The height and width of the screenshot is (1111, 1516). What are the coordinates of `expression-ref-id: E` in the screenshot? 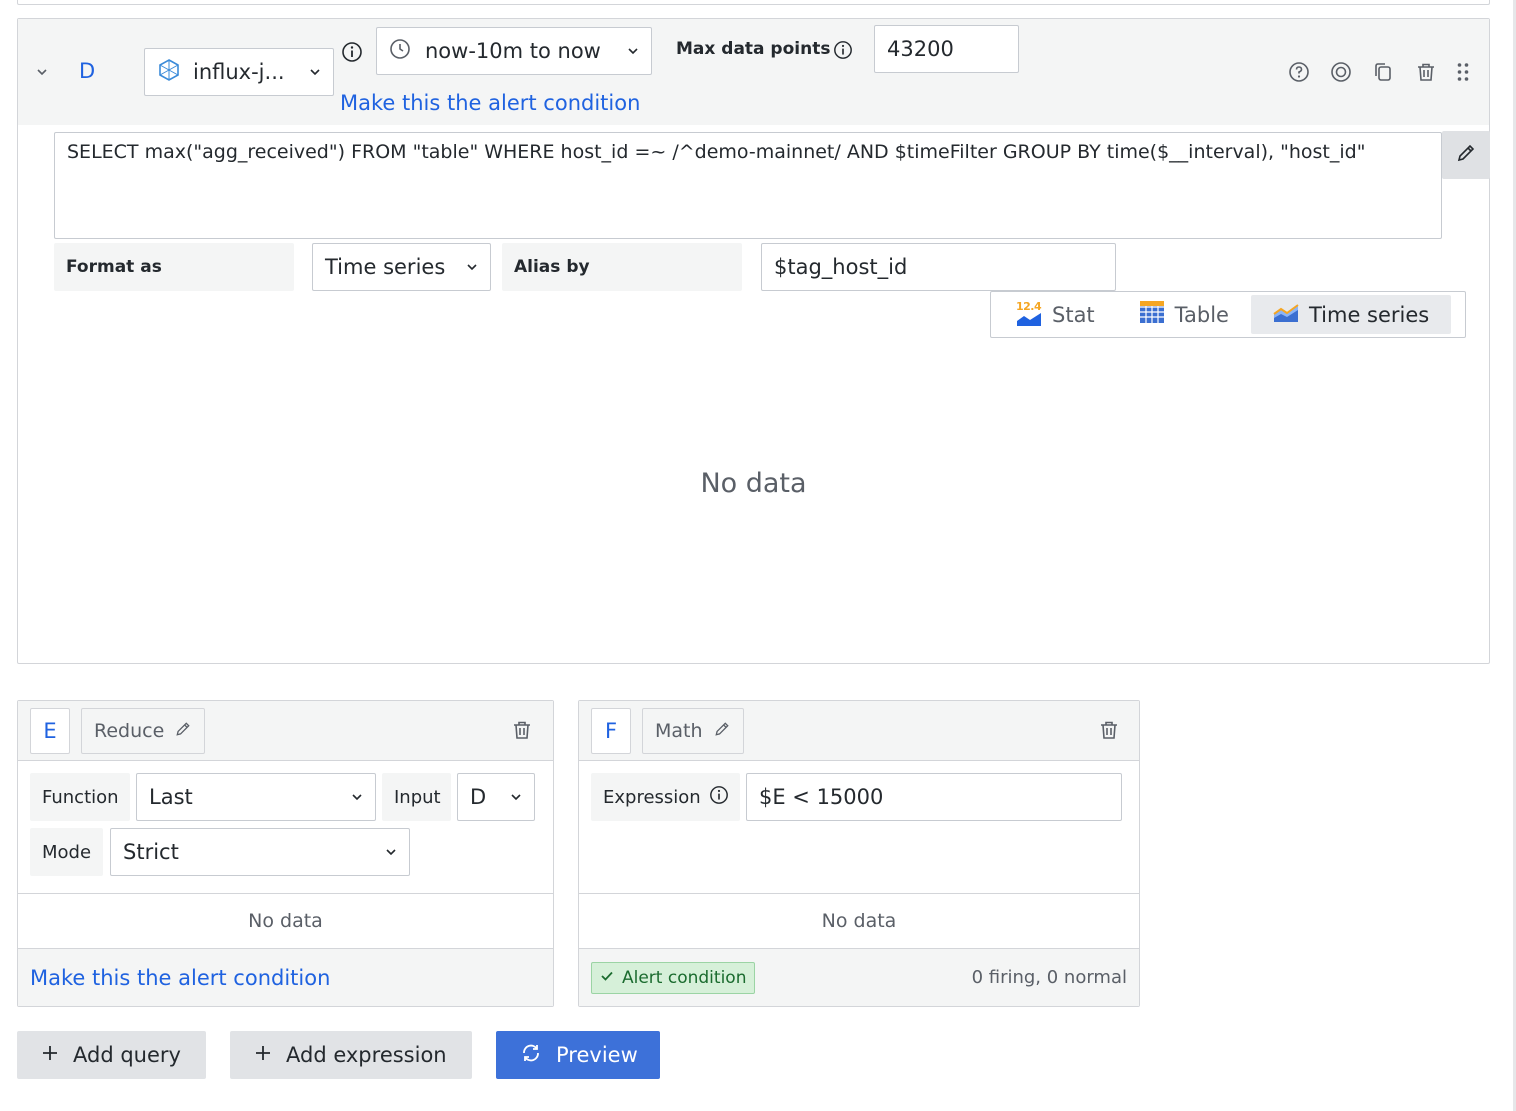 It's located at (50, 731).